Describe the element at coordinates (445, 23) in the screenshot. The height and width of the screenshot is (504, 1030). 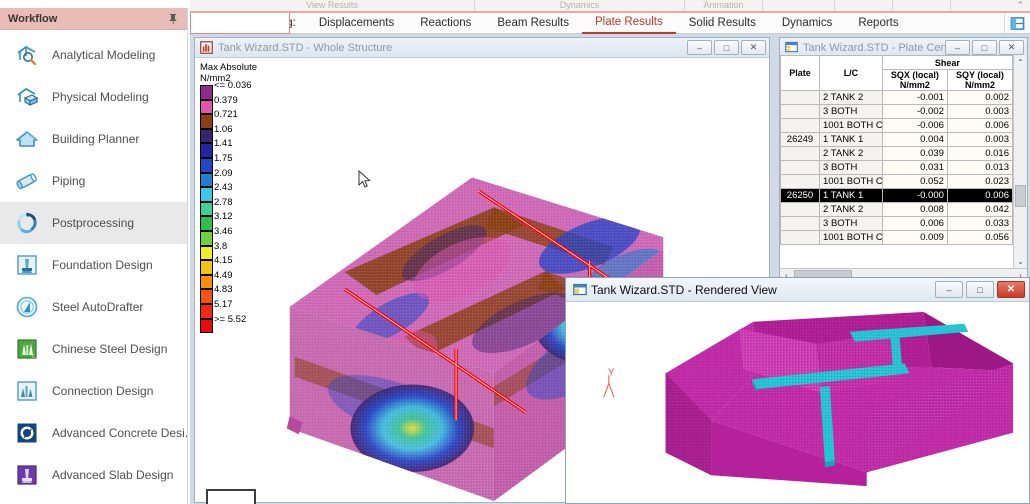
I see `tab-reactions: Reactions` at that location.